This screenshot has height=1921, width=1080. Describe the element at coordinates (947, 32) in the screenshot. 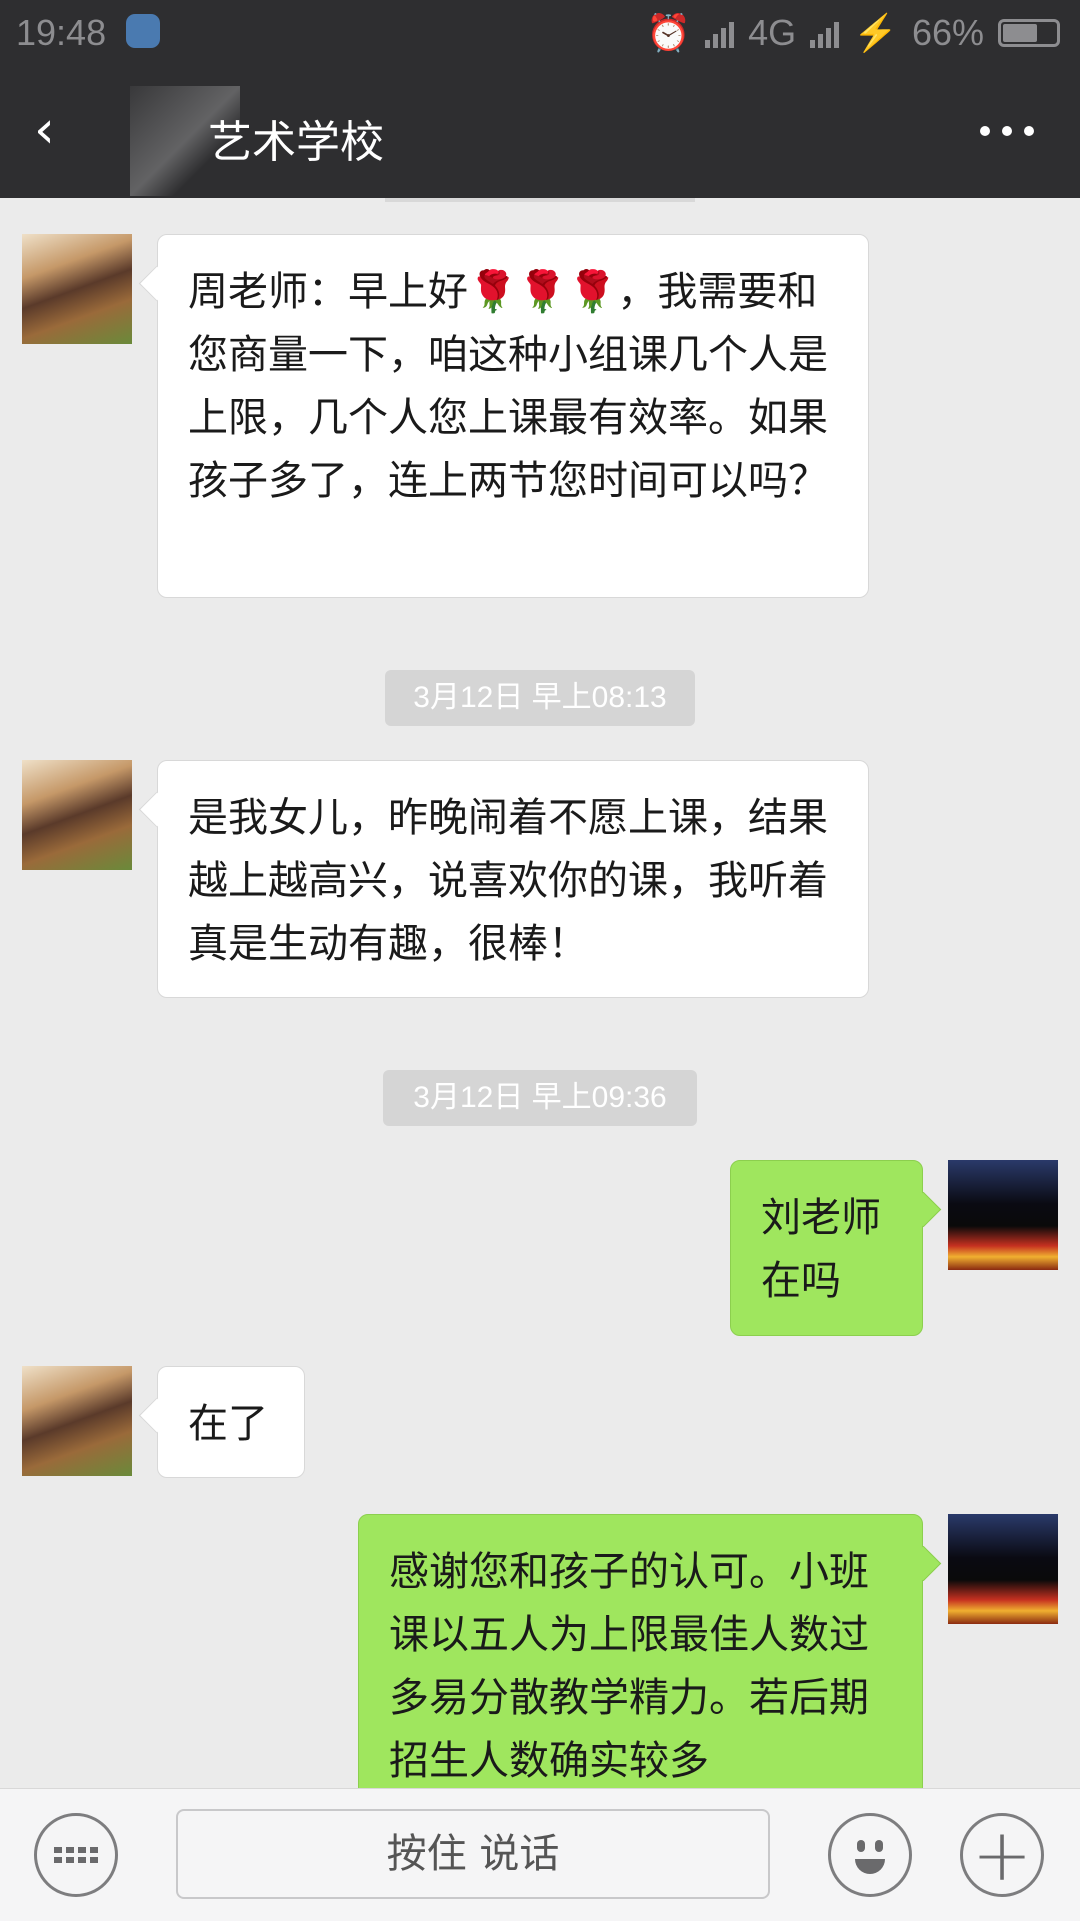

I see `battery-percent: 66%` at that location.